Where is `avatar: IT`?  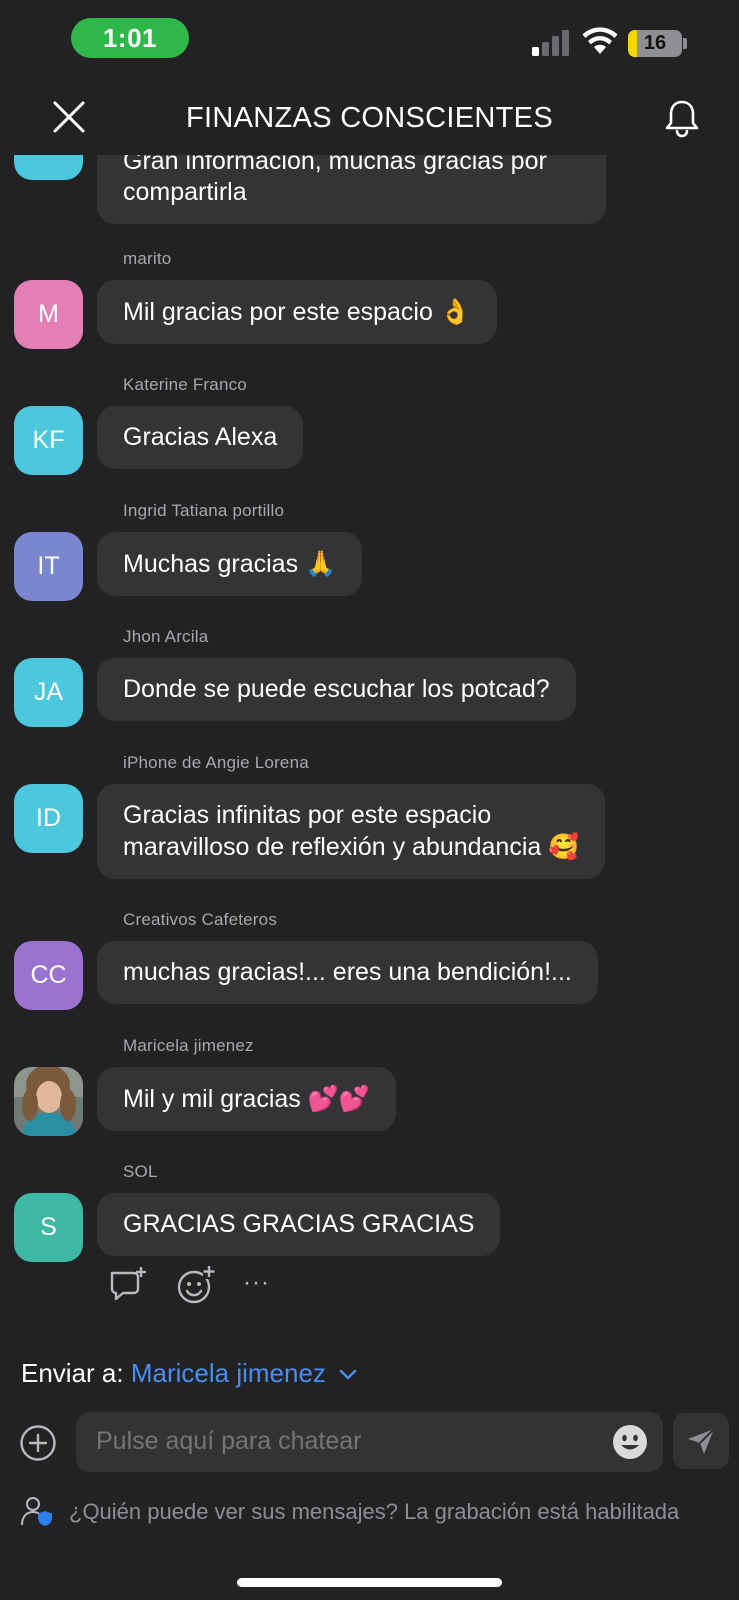
avatar: IT is located at coordinates (48, 566).